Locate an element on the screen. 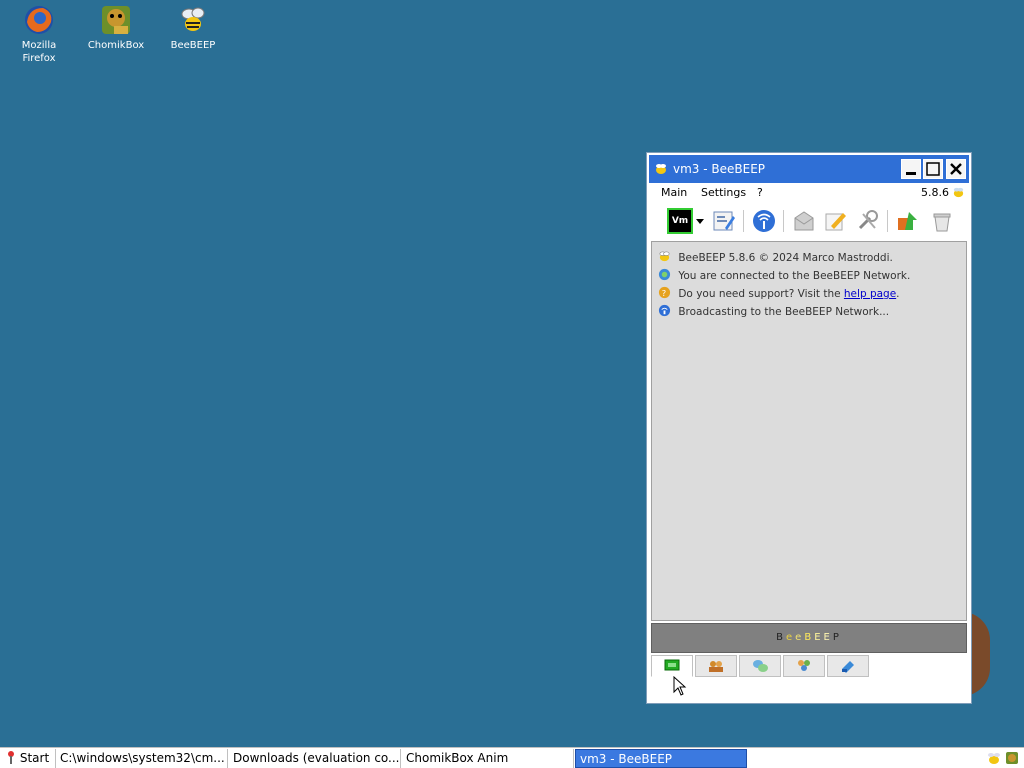 The image size is (1024, 768). tools-icon is located at coordinates (868, 221).